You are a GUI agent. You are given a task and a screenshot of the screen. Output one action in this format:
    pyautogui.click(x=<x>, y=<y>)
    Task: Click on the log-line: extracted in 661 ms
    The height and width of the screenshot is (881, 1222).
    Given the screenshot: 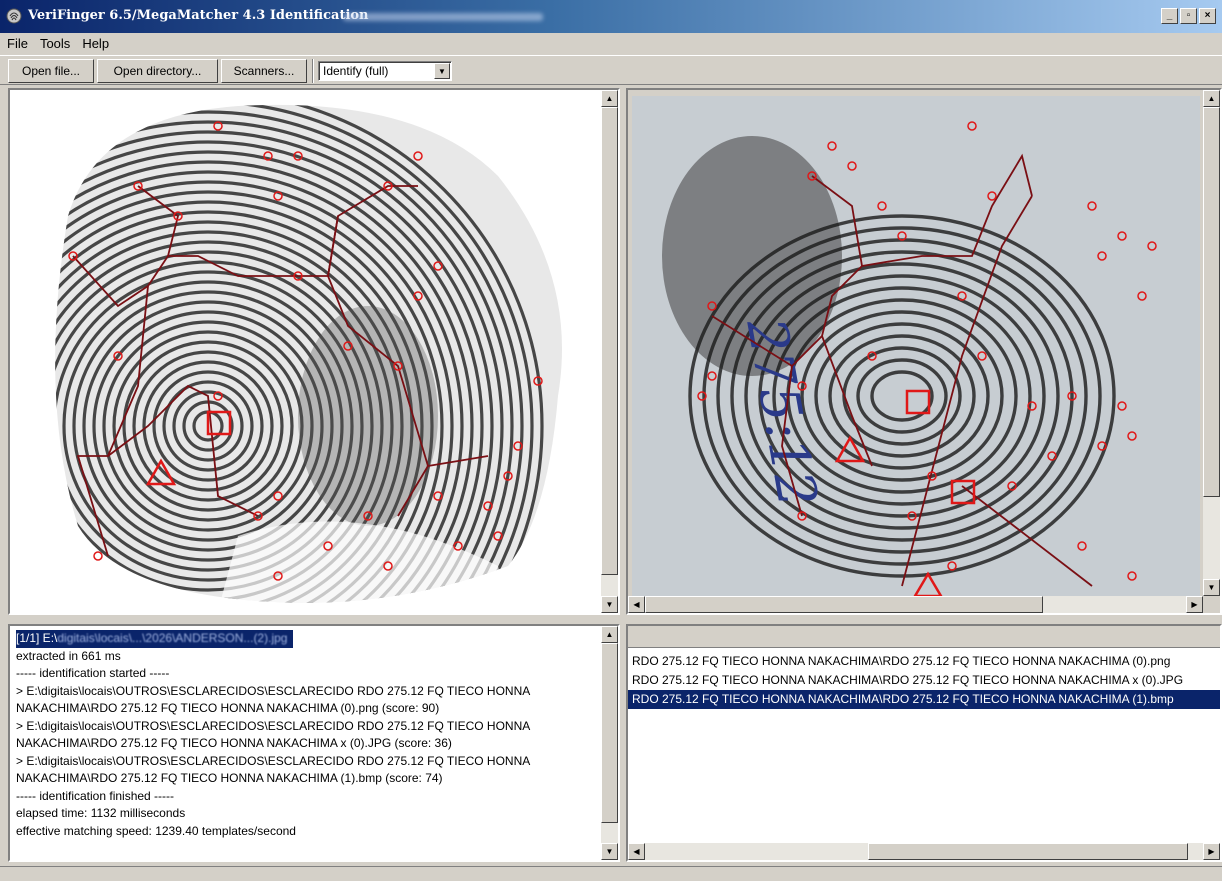 What is the action you would take?
    pyautogui.click(x=68, y=656)
    